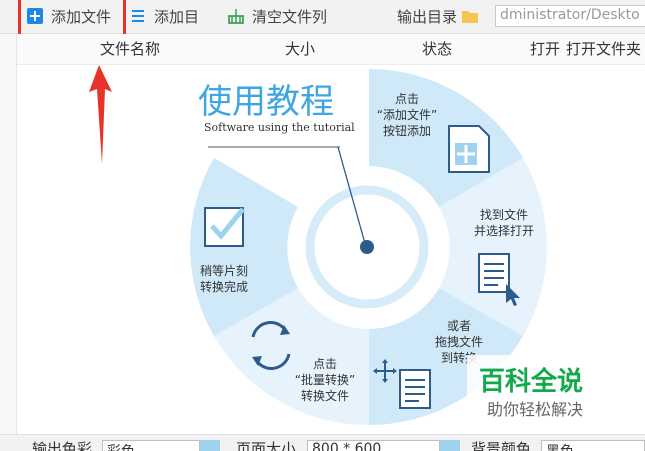 The width and height of the screenshot is (645, 451). Describe the element at coordinates (531, 382) in the screenshot. I see `watermark-title: 百科全说` at that location.